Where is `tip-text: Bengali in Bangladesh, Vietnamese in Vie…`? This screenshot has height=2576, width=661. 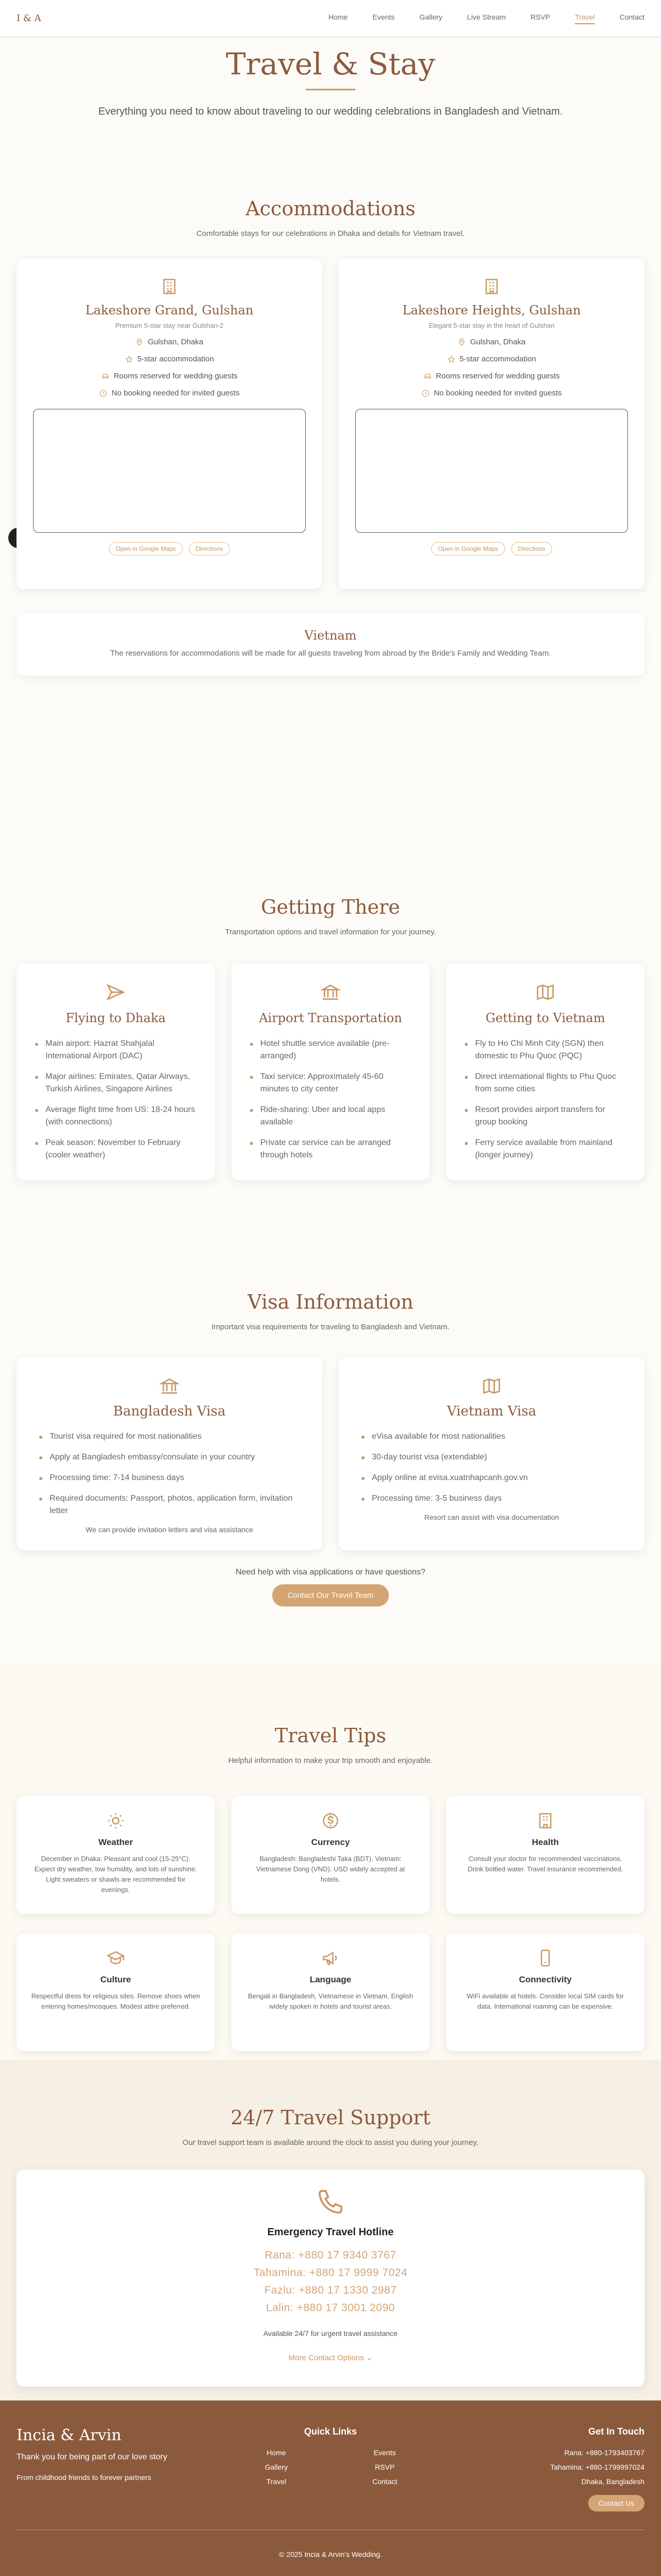
tip-text: Bengali in Bangladesh, Vietnamese in Vie… is located at coordinates (330, 2001).